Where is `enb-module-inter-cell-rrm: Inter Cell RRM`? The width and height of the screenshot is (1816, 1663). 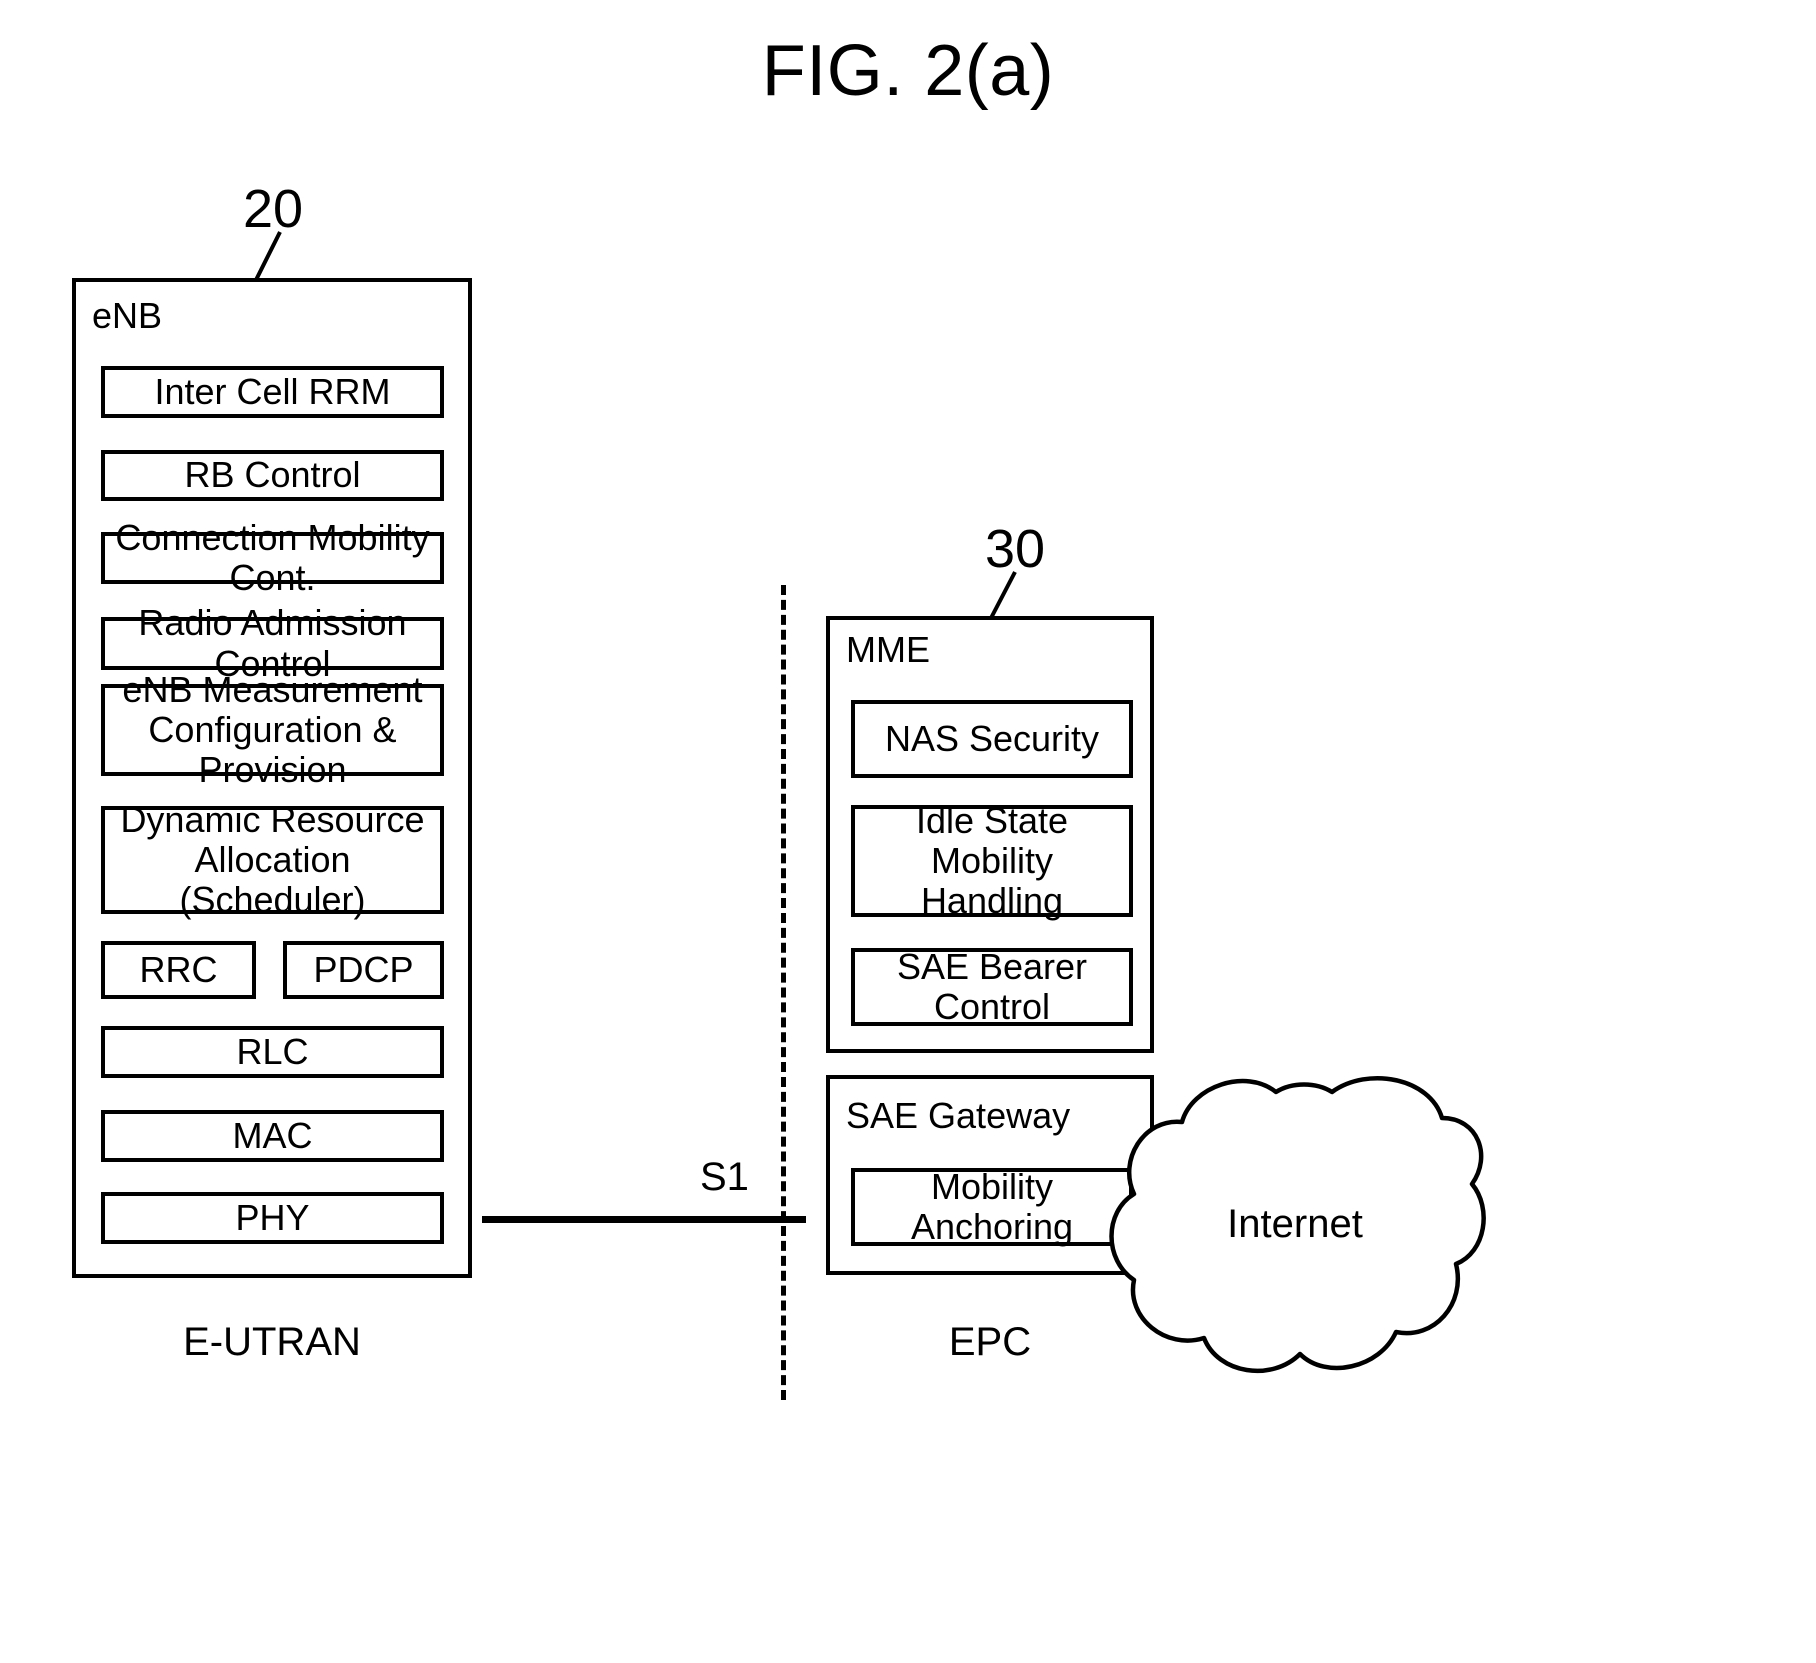 enb-module-inter-cell-rrm: Inter Cell RRM is located at coordinates (272, 392).